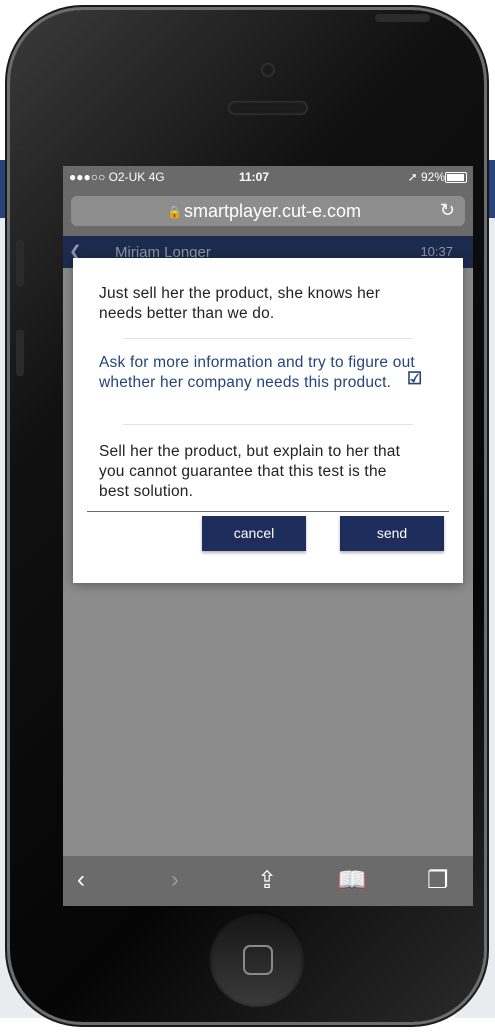 The height and width of the screenshot is (1032, 495). I want to click on share-icon: ⇪, so click(267, 880).